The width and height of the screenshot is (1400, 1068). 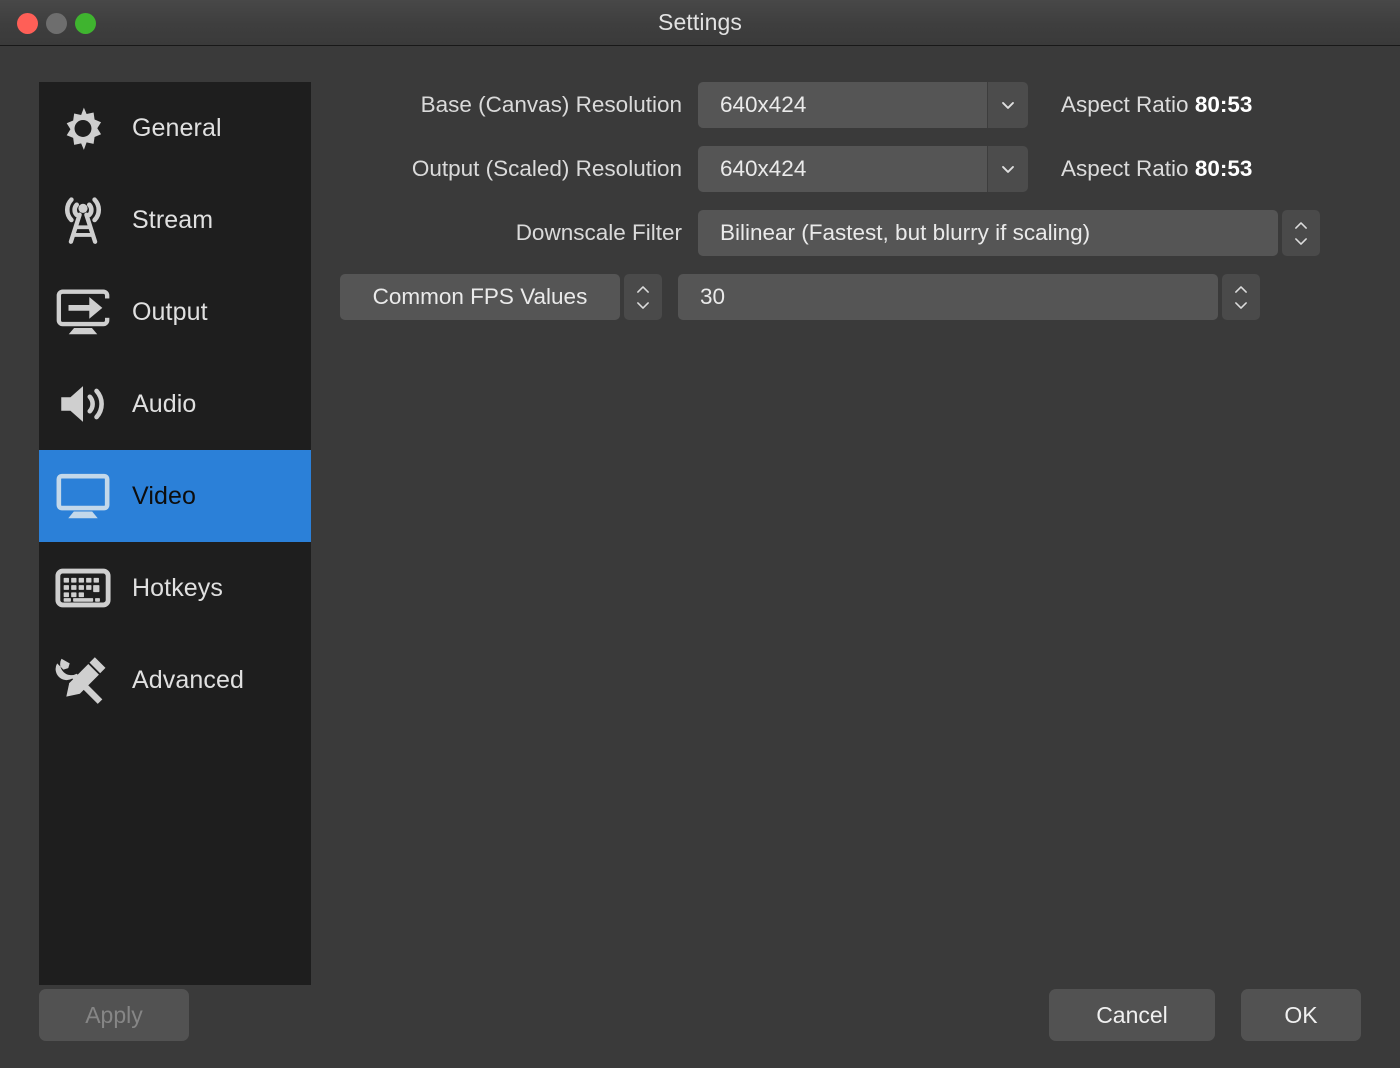 What do you see at coordinates (700, 1020) in the screenshot?
I see `dialog-footer: Apply Cancel OK` at bounding box center [700, 1020].